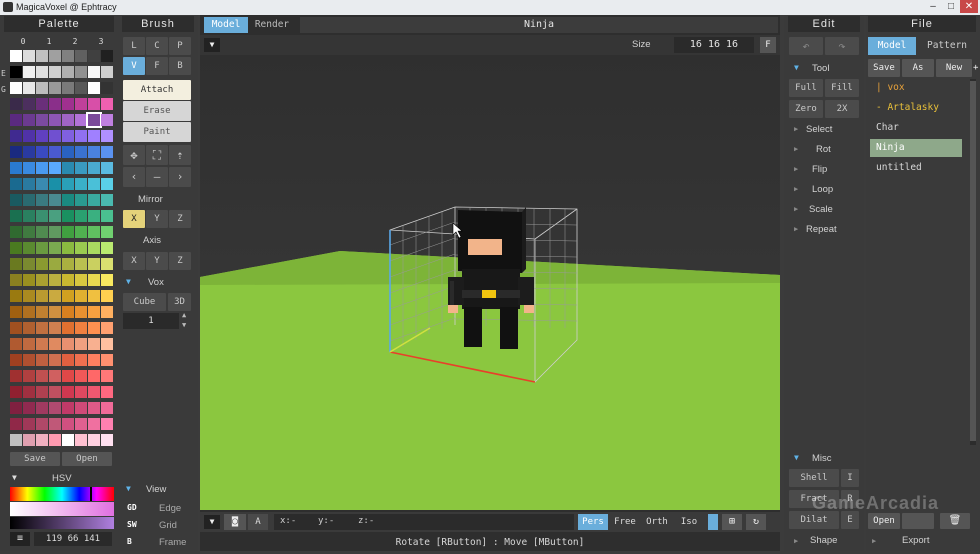  I want to click on close-button: ✕, so click(969, 6).